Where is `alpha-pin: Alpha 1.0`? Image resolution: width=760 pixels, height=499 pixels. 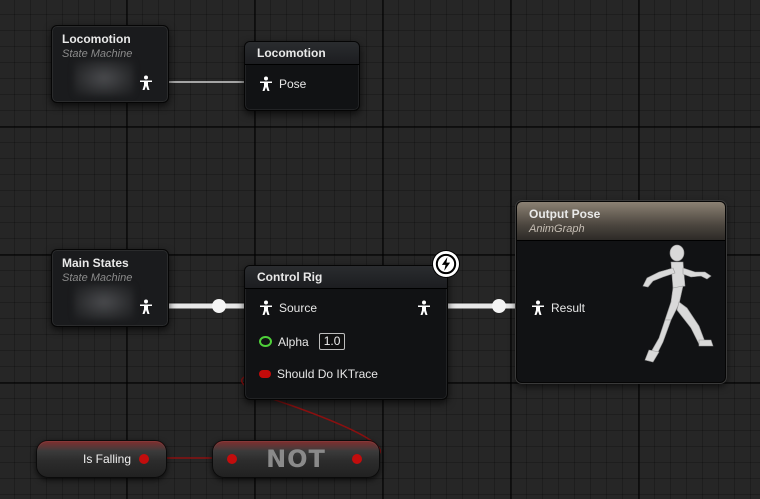
alpha-pin: Alpha 1.0 is located at coordinates (302, 341).